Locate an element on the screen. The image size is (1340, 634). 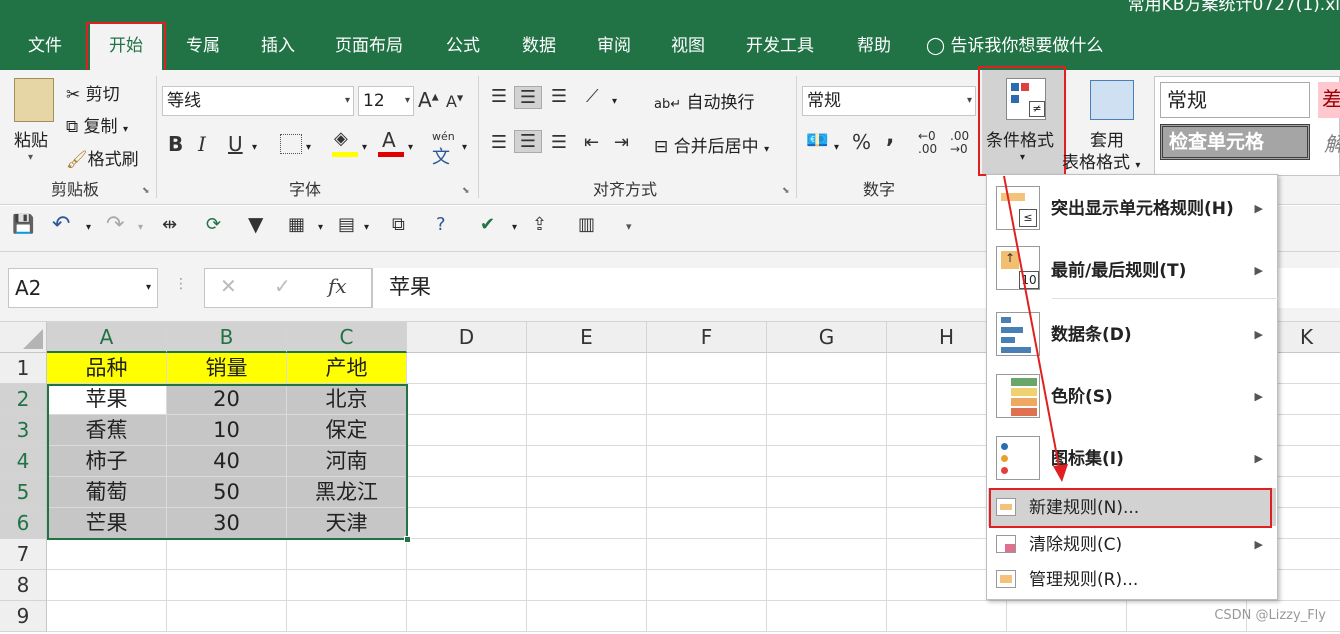
align-bottom-icon: ☰ is located at coordinates (559, 96).